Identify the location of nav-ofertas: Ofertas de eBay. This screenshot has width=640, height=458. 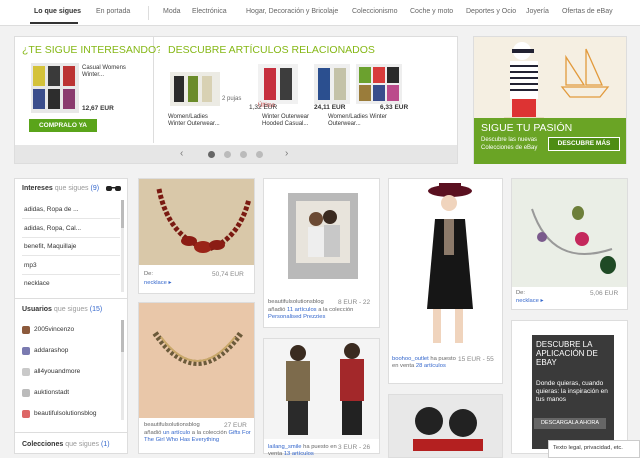
(587, 11).